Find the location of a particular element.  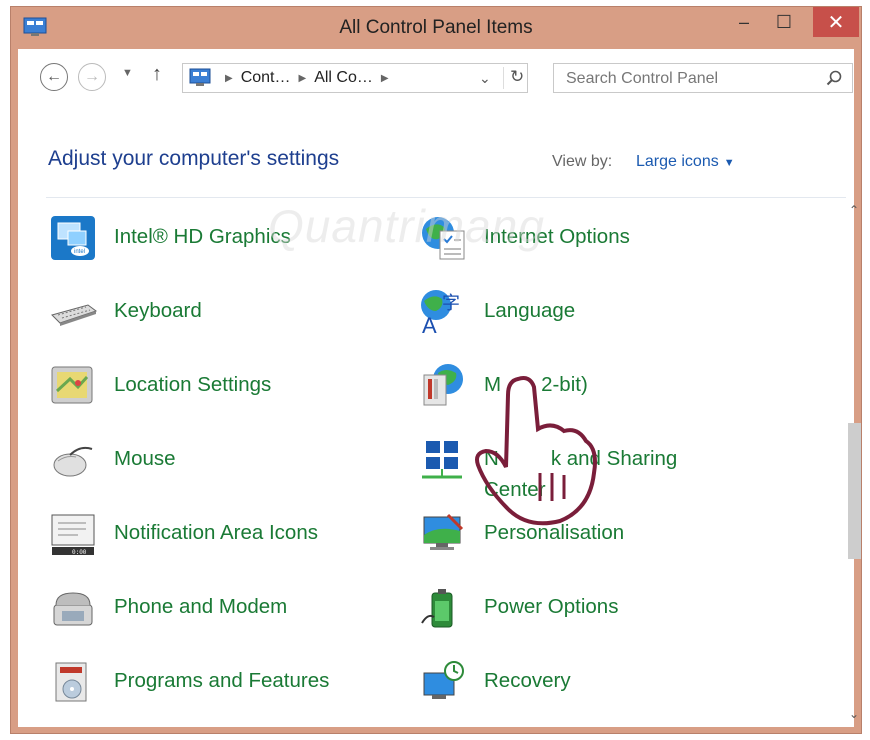

item-mail: M 2-bit) is located at coordinates (503, 386).